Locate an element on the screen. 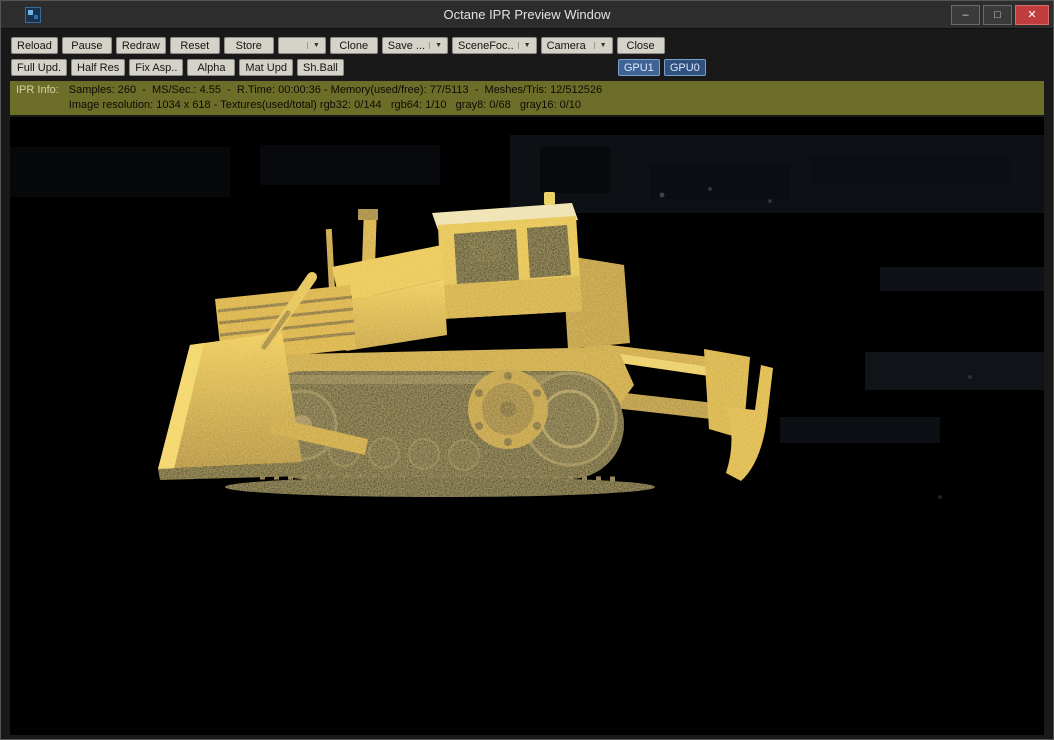 Image resolution: width=1054 pixels, height=740 pixels. close-window-button: ✕ is located at coordinates (1032, 14).